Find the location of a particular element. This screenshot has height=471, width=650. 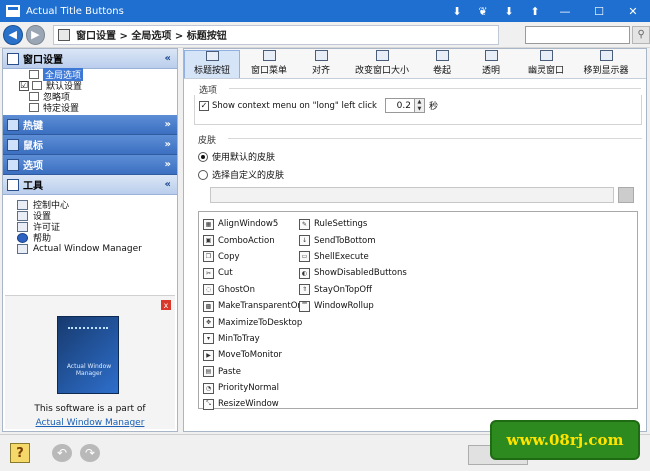

list-item: ⇑ StayOnTopOff is located at coordinates (353, 290).